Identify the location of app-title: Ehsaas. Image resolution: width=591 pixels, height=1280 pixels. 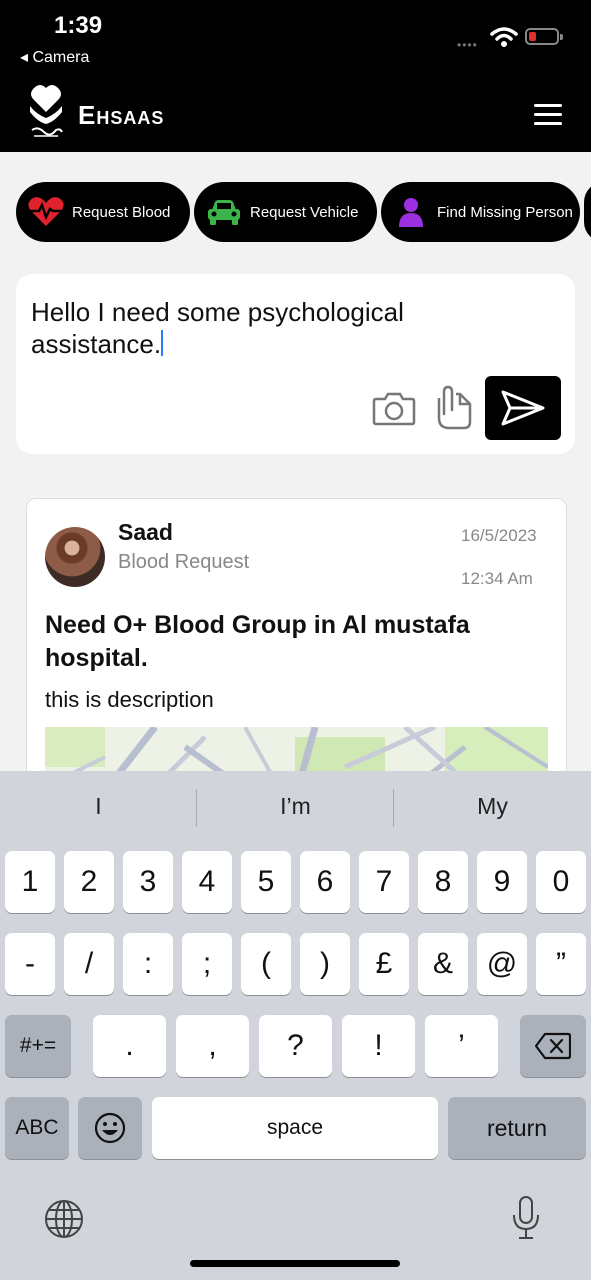
(121, 115).